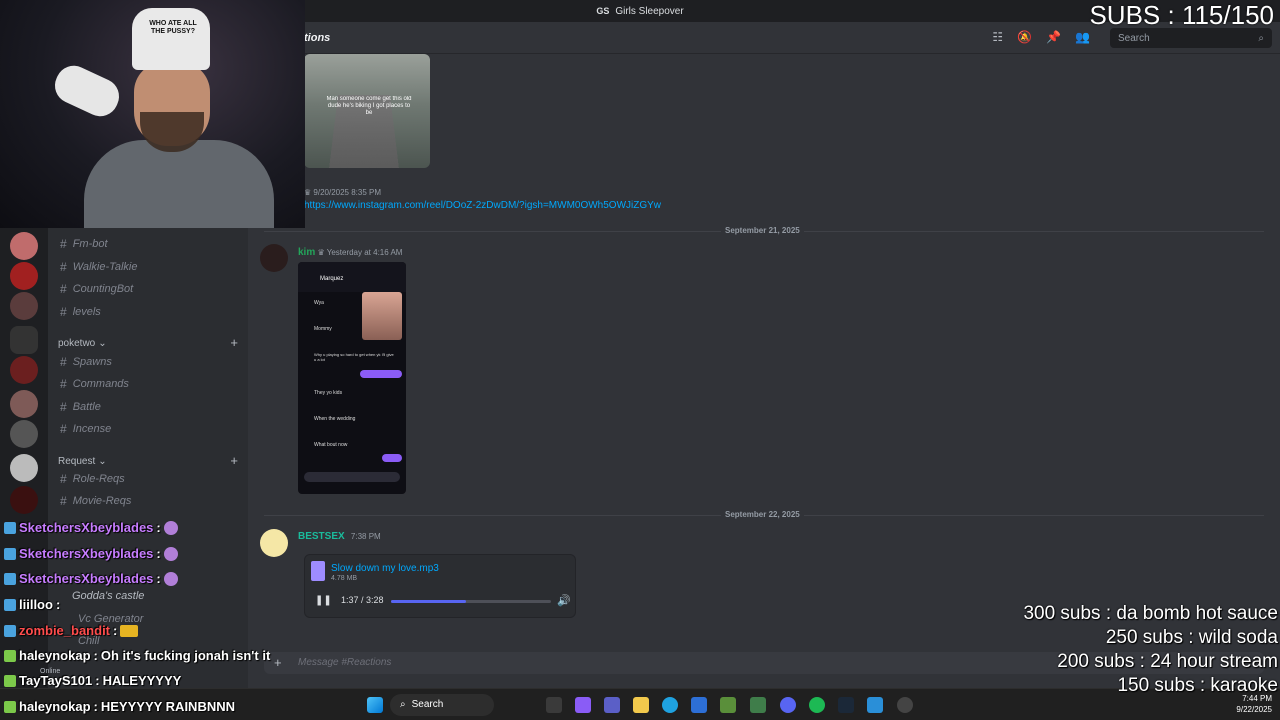 Image resolution: width=1280 pixels, height=720 pixels. Describe the element at coordinates (1167, 661) in the screenshot. I see `sub-goal: 200 subs : 24 hour stream` at that location.